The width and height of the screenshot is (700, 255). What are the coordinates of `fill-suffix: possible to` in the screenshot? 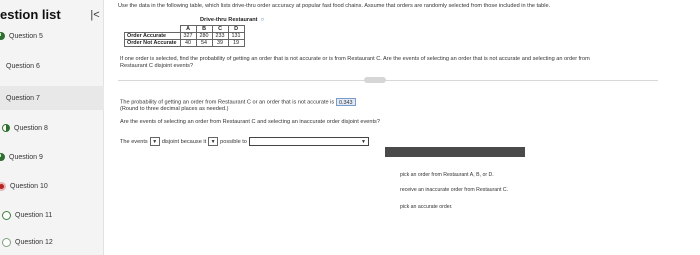 It's located at (233, 141).